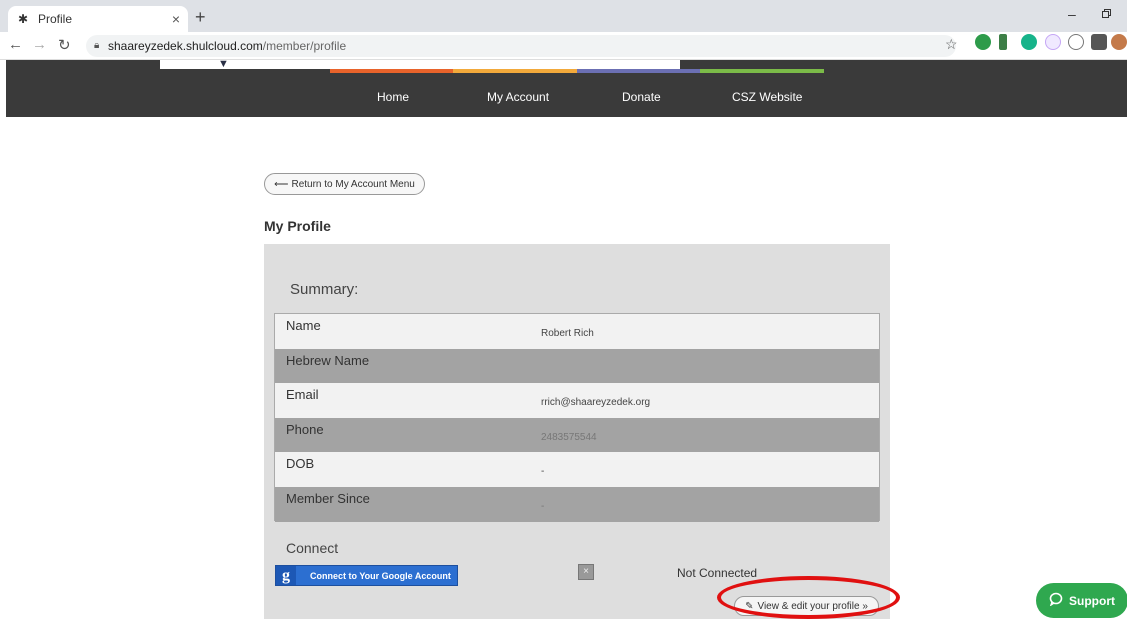 The image size is (1127, 619). Describe the element at coordinates (638, 71) in the screenshot. I see `nav-accent-donate` at that location.